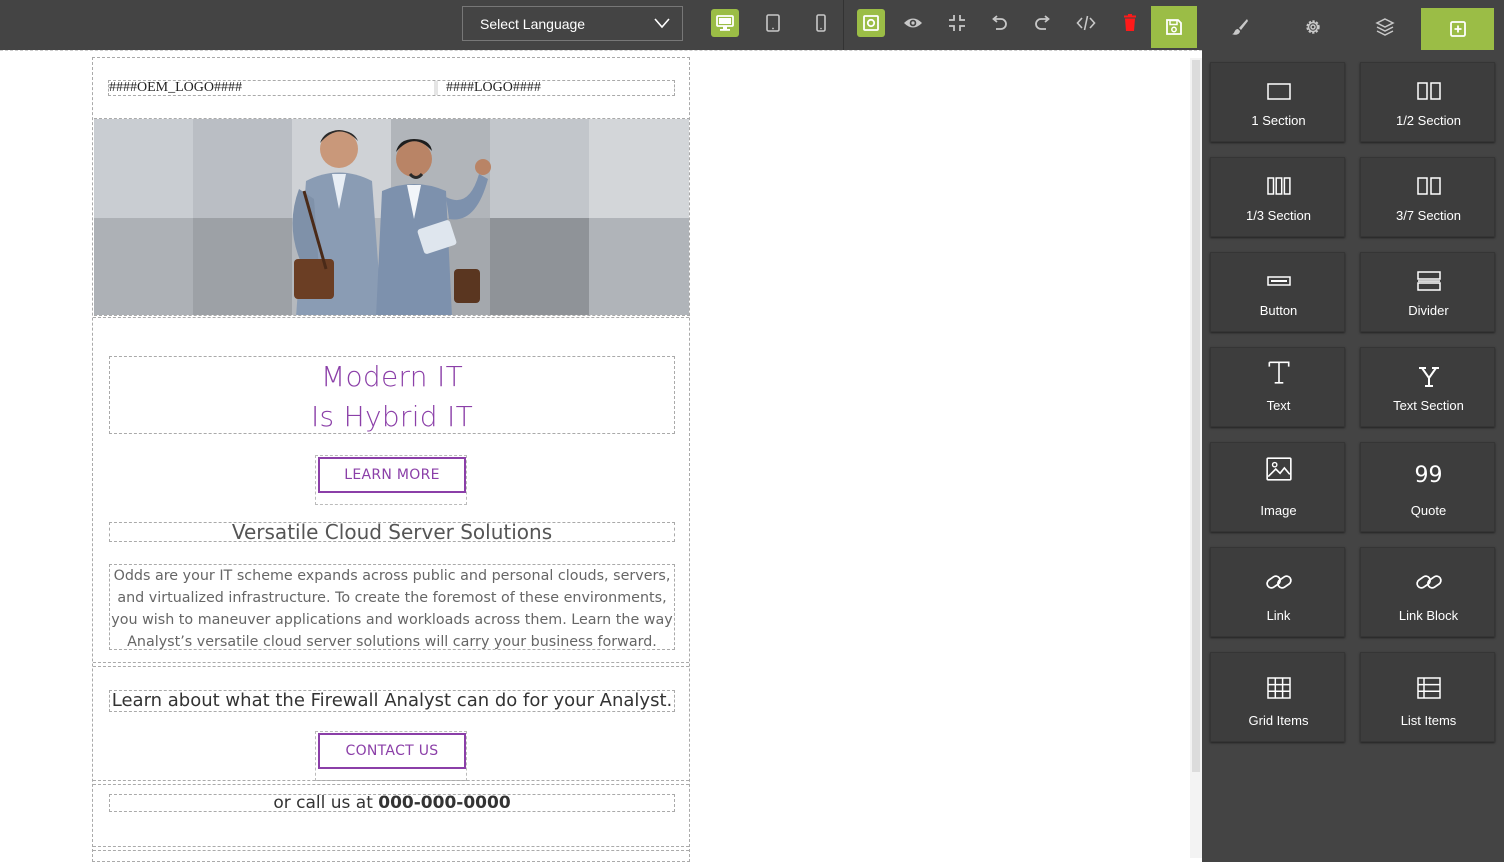 The width and height of the screenshot is (1504, 862). I want to click on block-label: Link Block, so click(1428, 615).